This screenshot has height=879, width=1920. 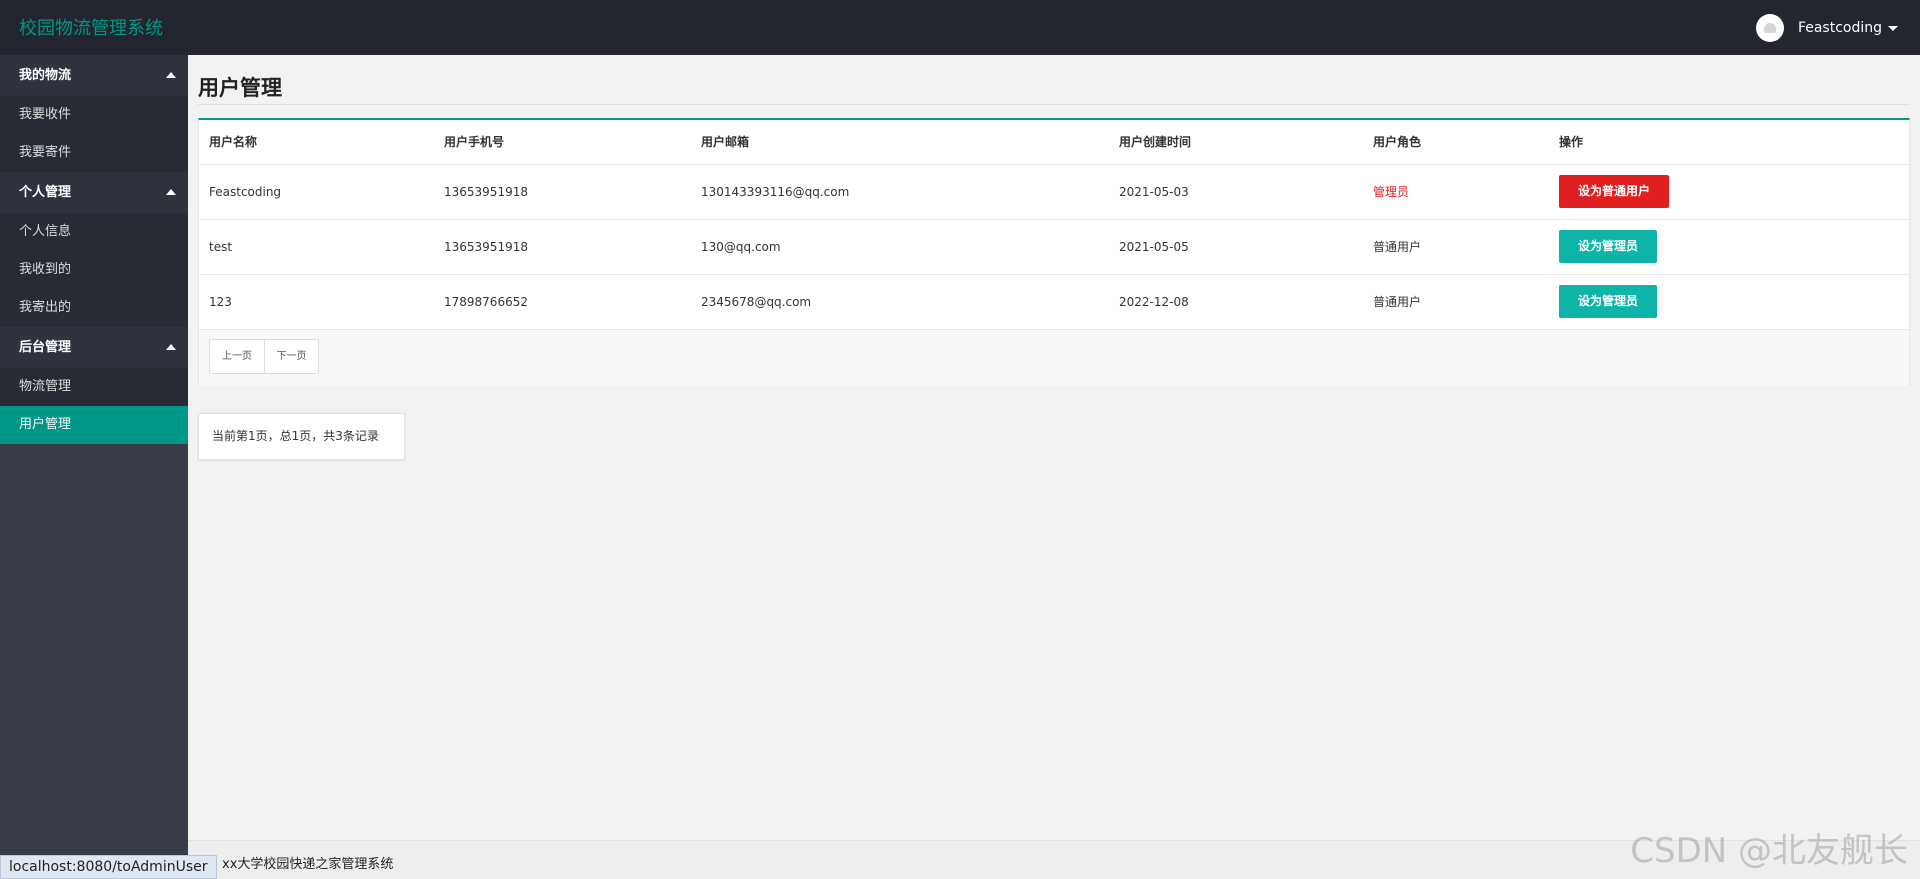 What do you see at coordinates (900, 302) in the screenshot?
I see `cell-email: 2345678@qq.com` at bounding box center [900, 302].